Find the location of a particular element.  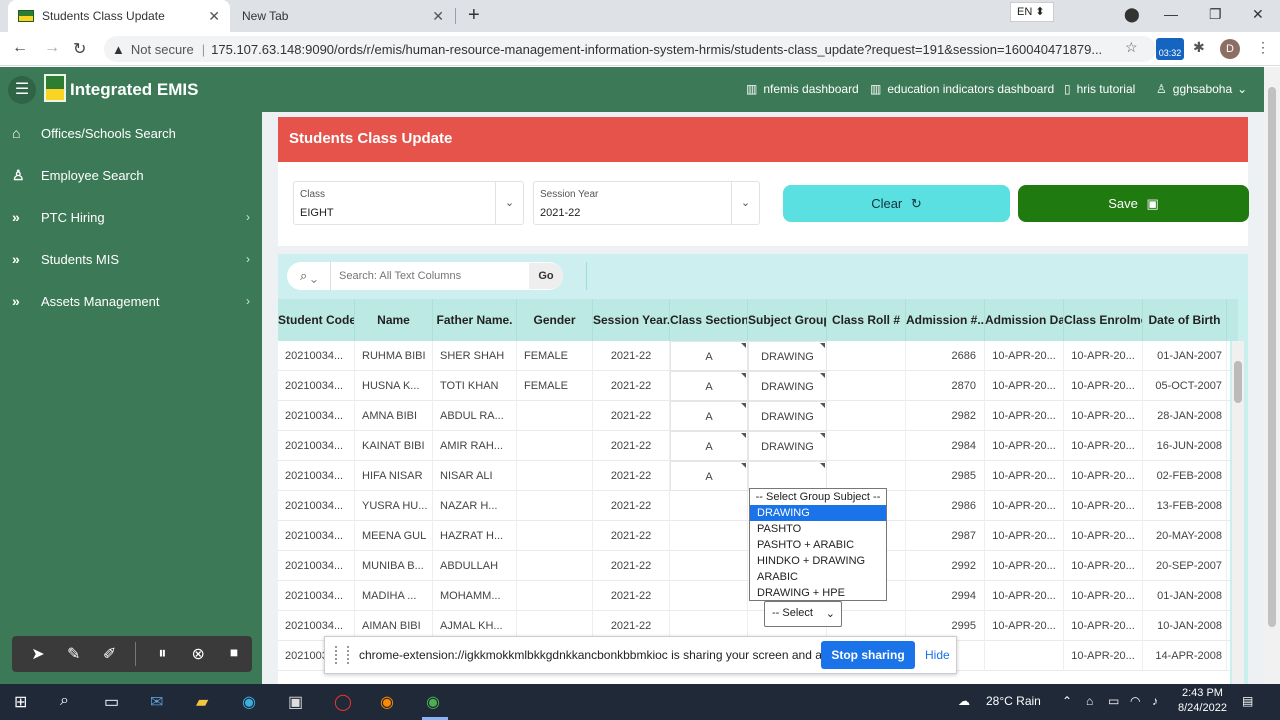

tab-search-icon: ⬤ is located at coordinates (1132, 14).